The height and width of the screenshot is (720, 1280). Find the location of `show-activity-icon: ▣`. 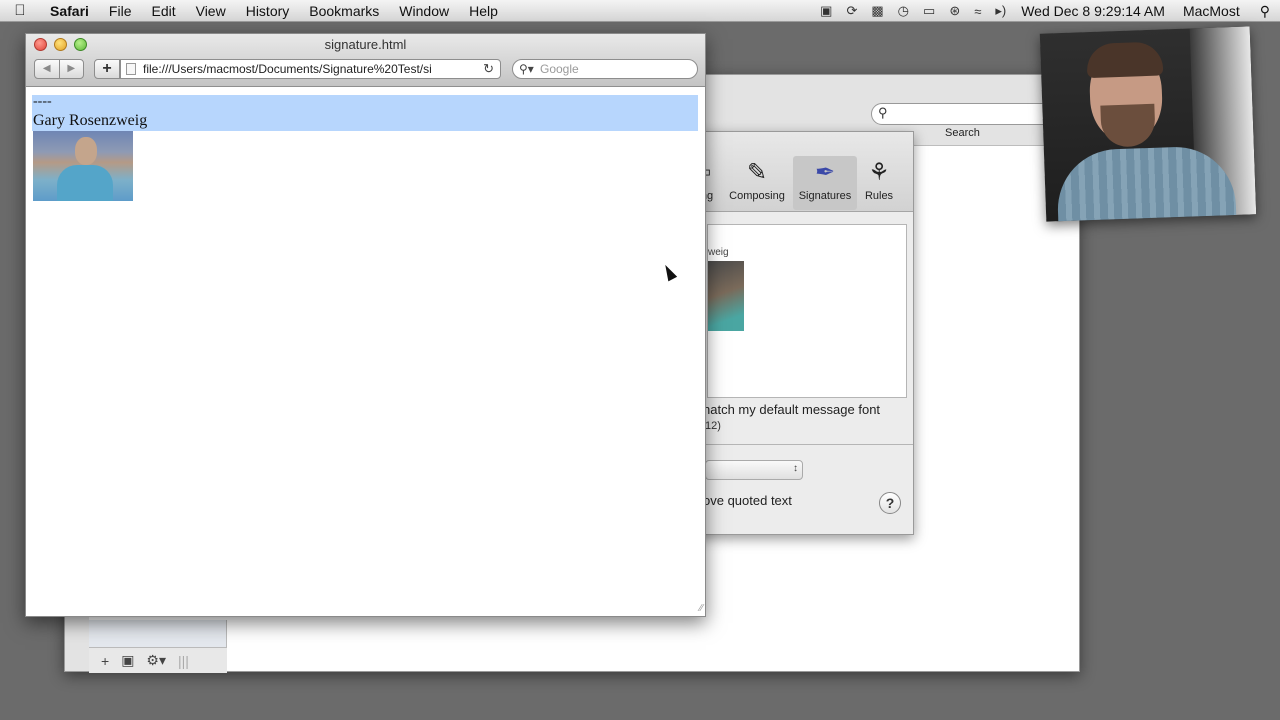

show-activity-icon: ▣ is located at coordinates (127, 660).